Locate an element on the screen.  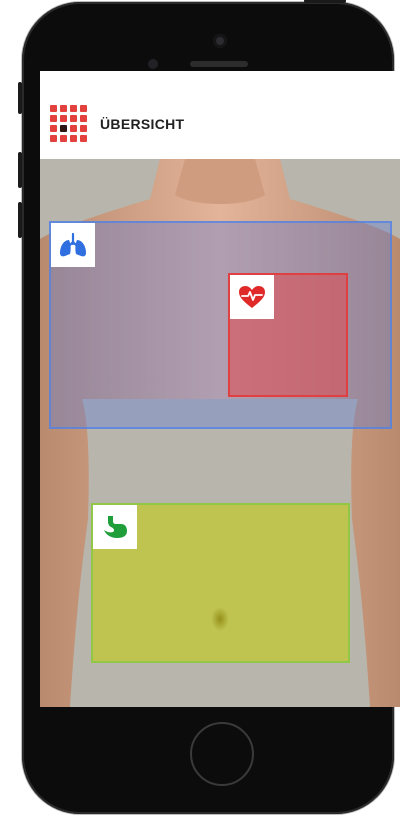
power-button is located at coordinates (325, 1).